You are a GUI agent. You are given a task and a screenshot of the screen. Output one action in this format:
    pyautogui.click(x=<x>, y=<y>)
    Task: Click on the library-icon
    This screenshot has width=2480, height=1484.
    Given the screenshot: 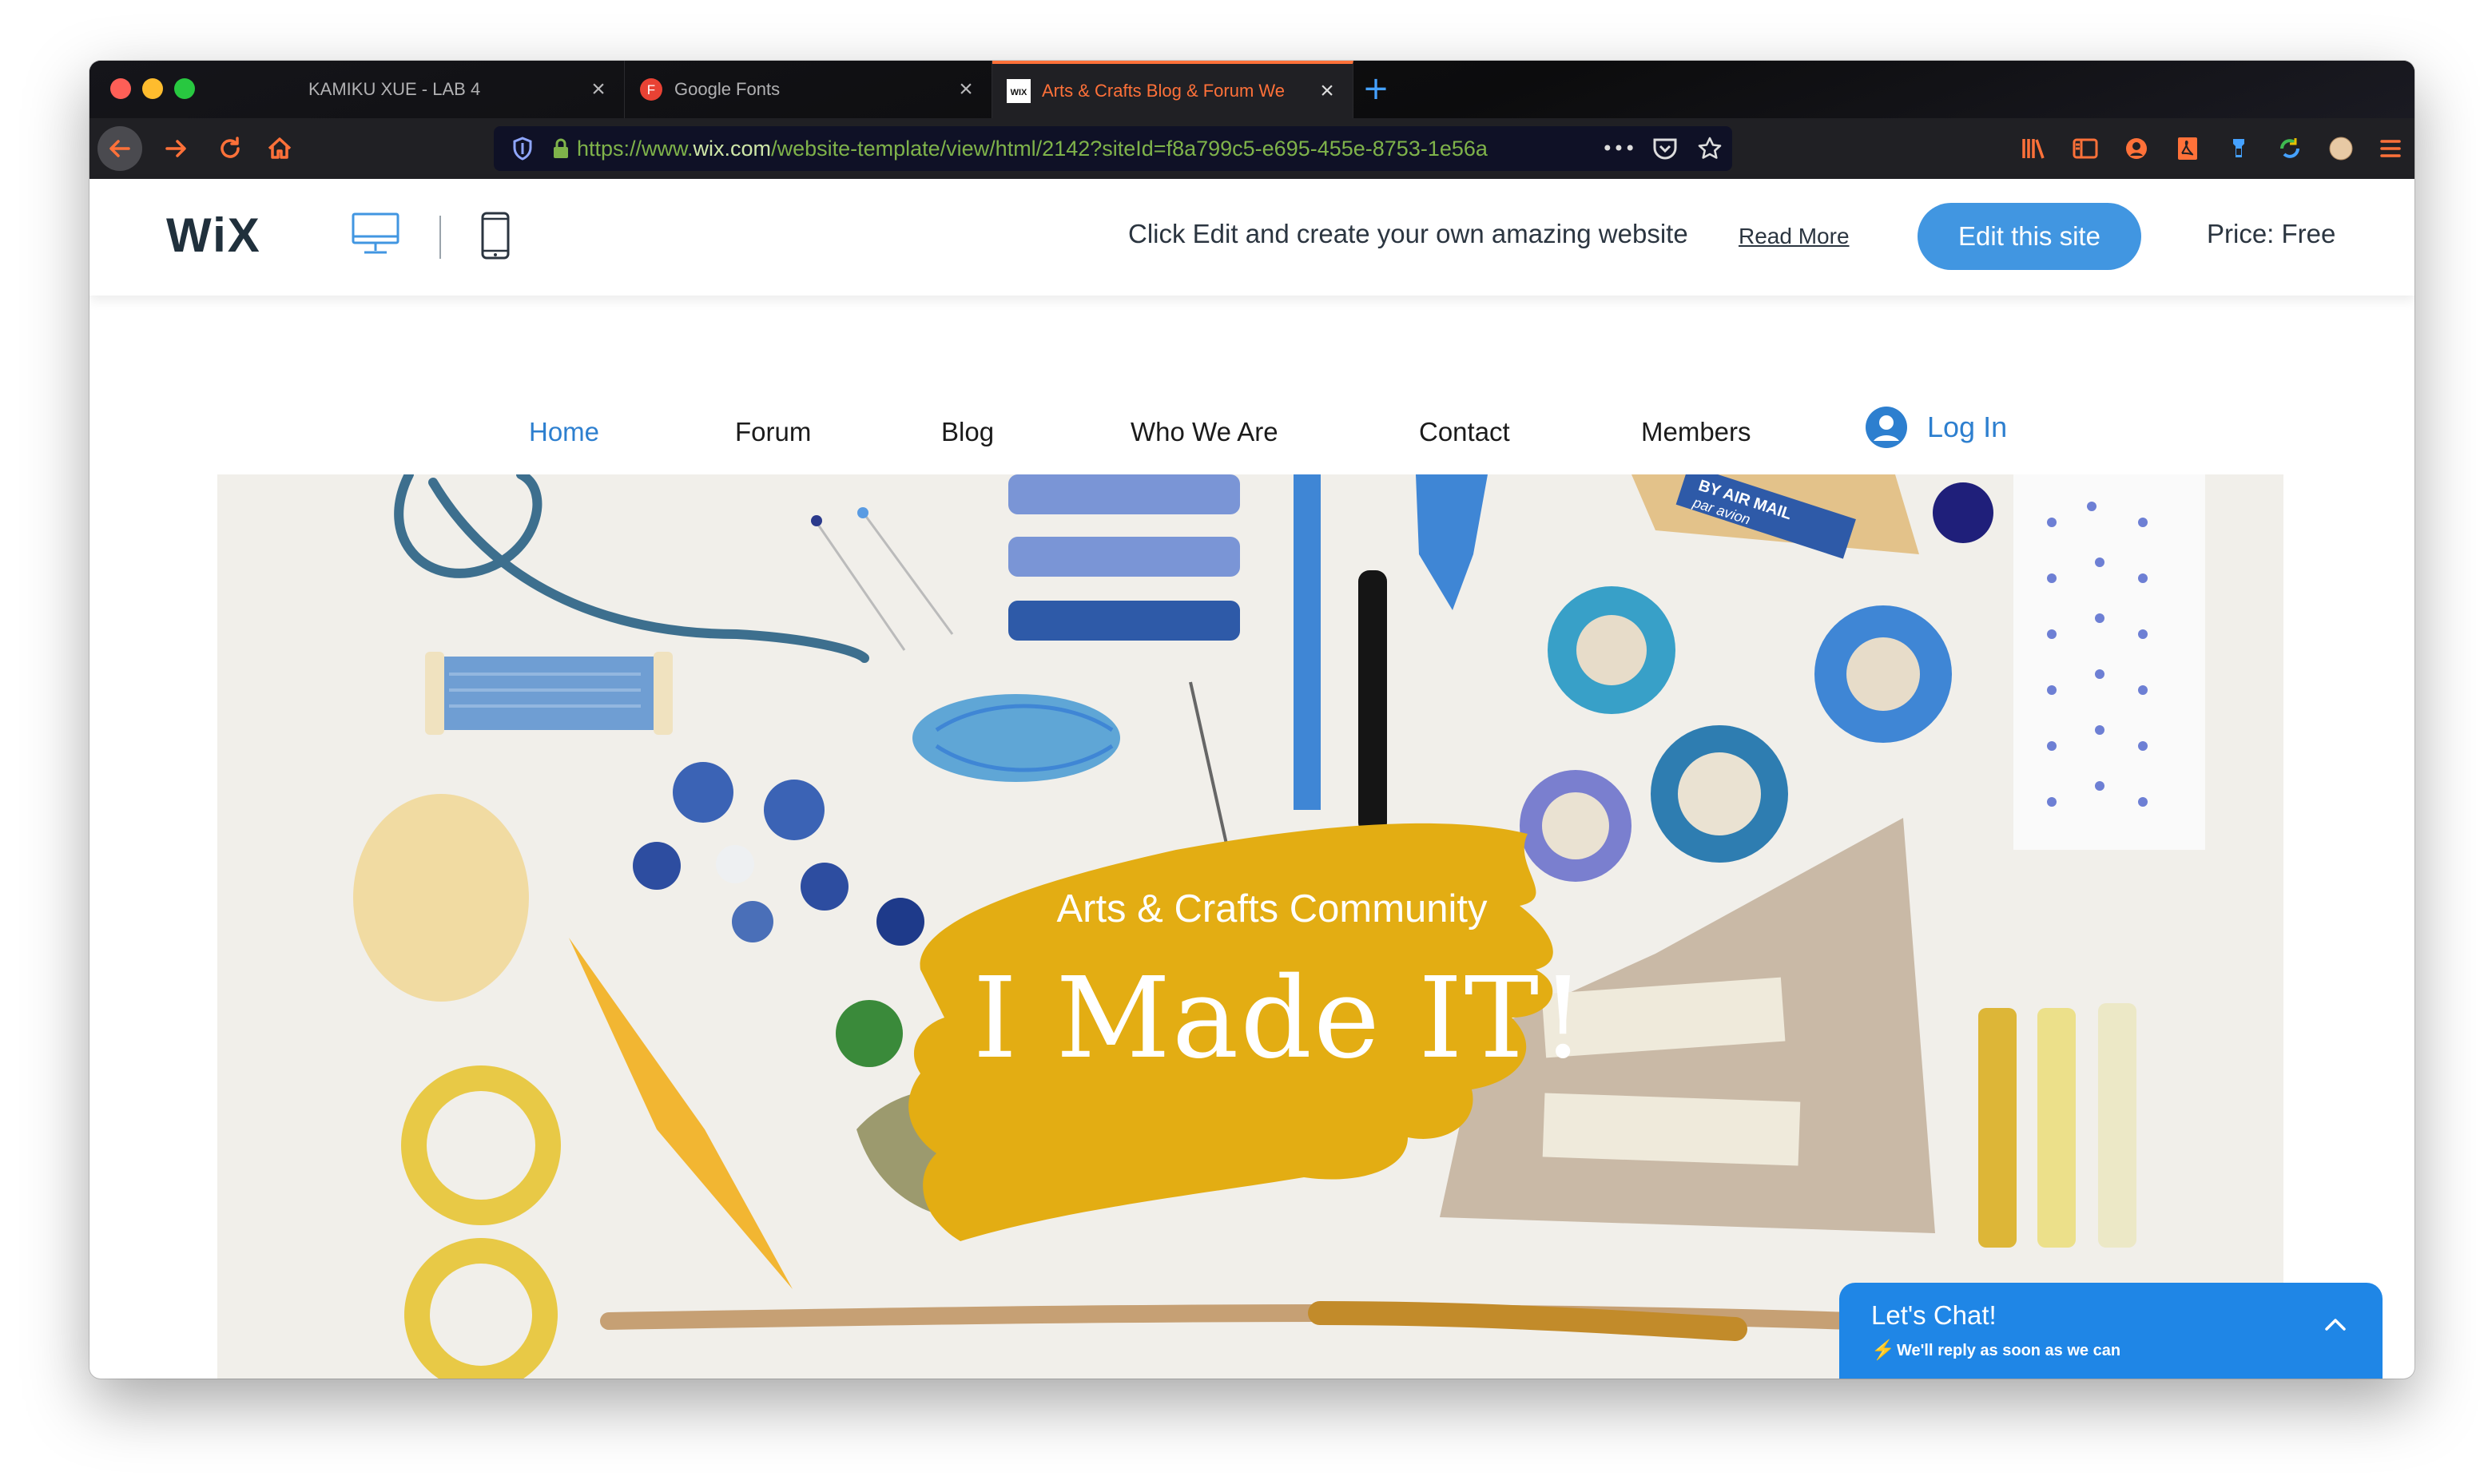 What is the action you would take?
    pyautogui.click(x=2035, y=148)
    